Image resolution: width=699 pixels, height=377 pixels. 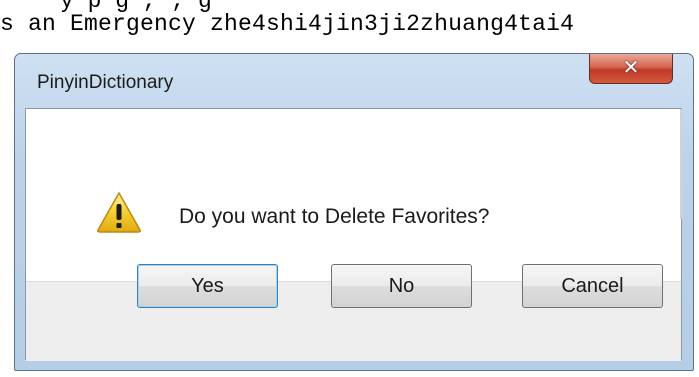 I want to click on cancel-button: Cancel, so click(x=592, y=286).